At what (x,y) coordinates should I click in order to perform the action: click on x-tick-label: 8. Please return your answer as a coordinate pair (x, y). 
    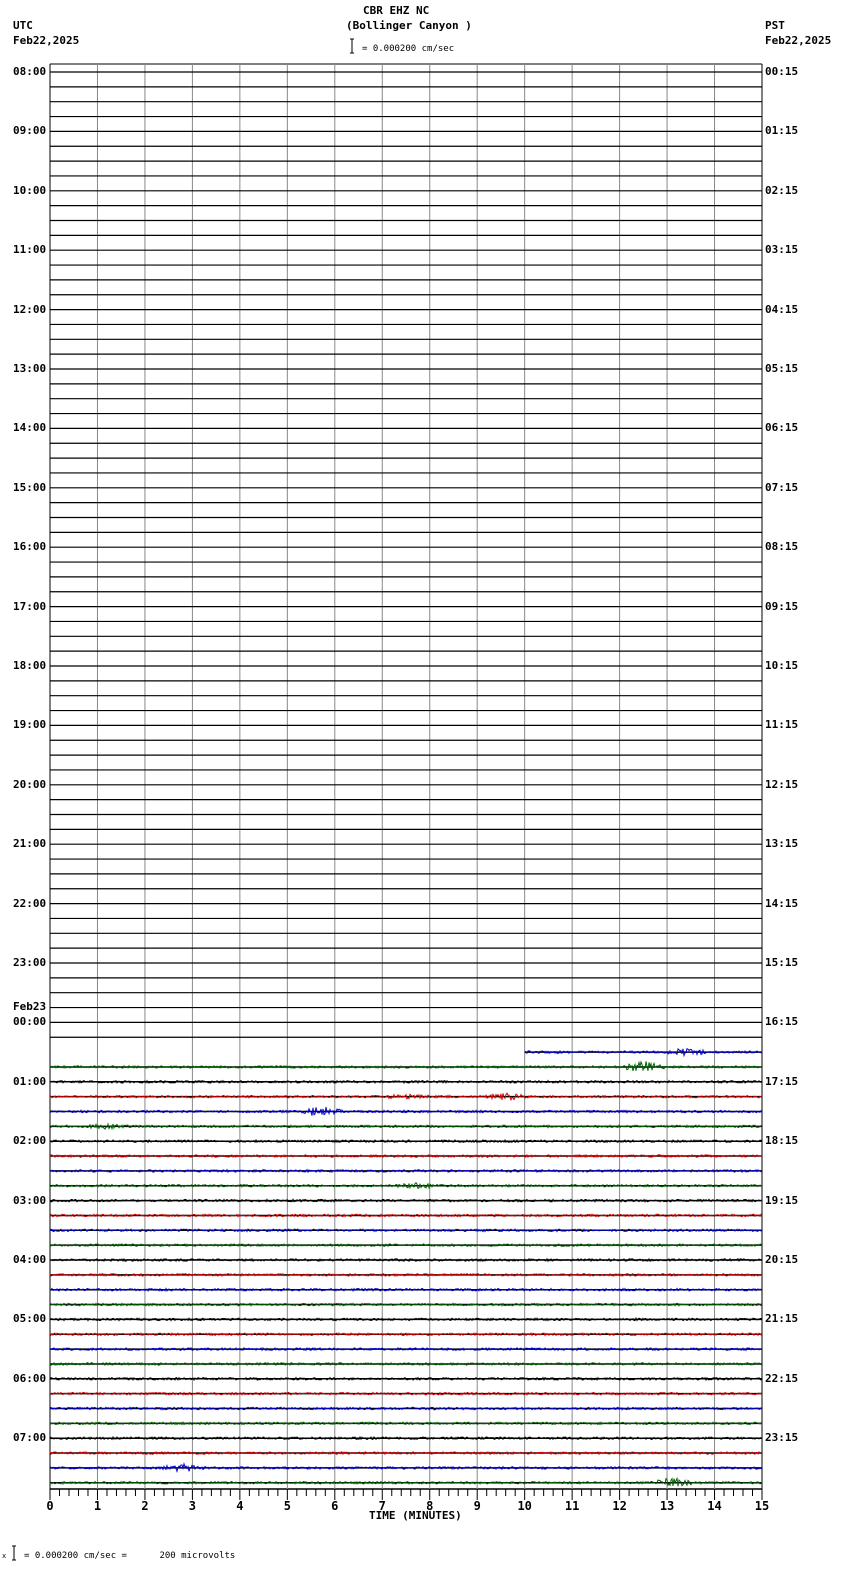
    Looking at the image, I should click on (429, 1506).